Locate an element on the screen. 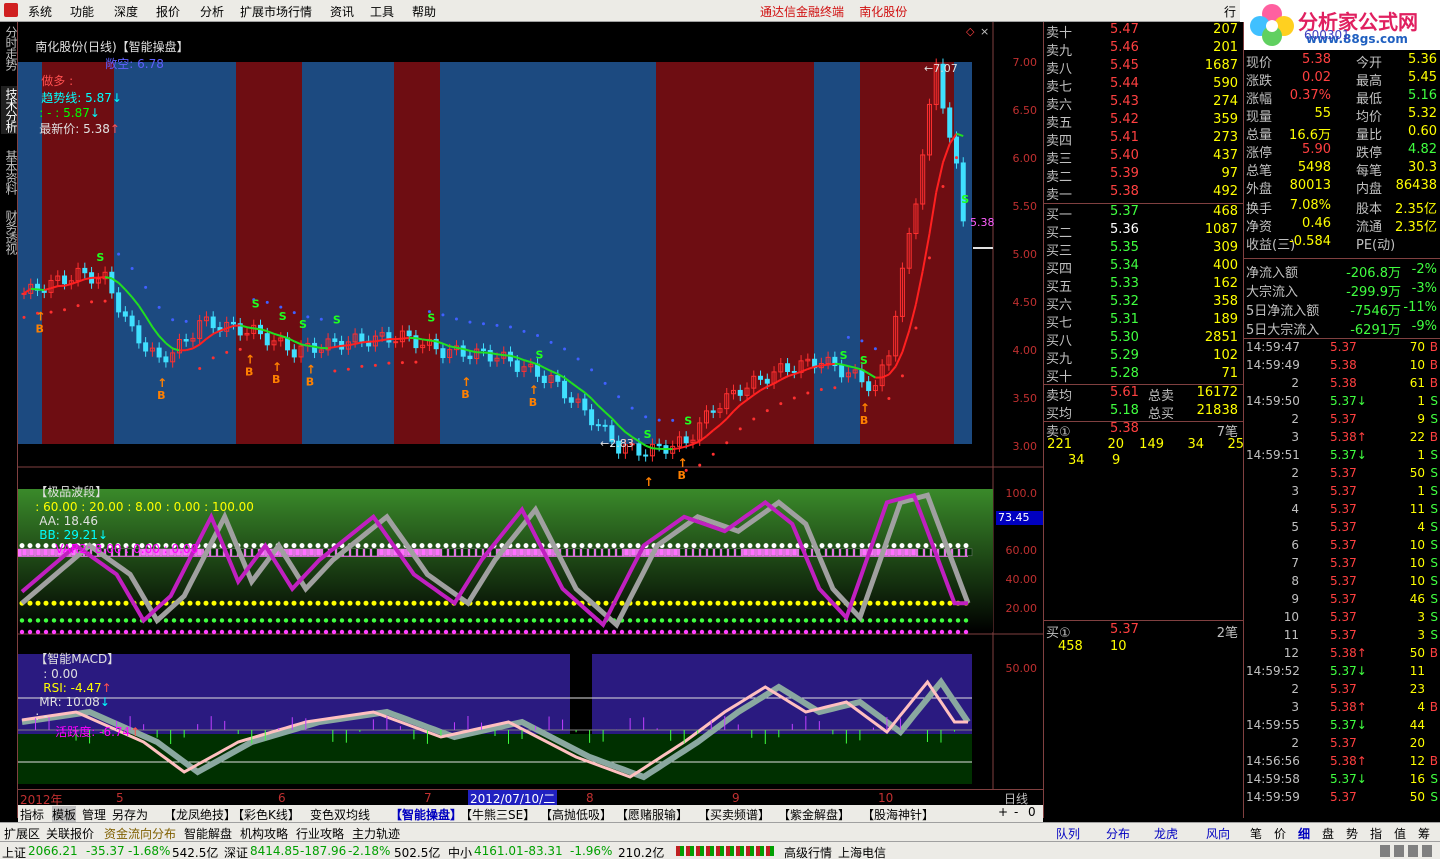  bid-row: 买一 5.37 468 is located at coordinates (1144, 213).